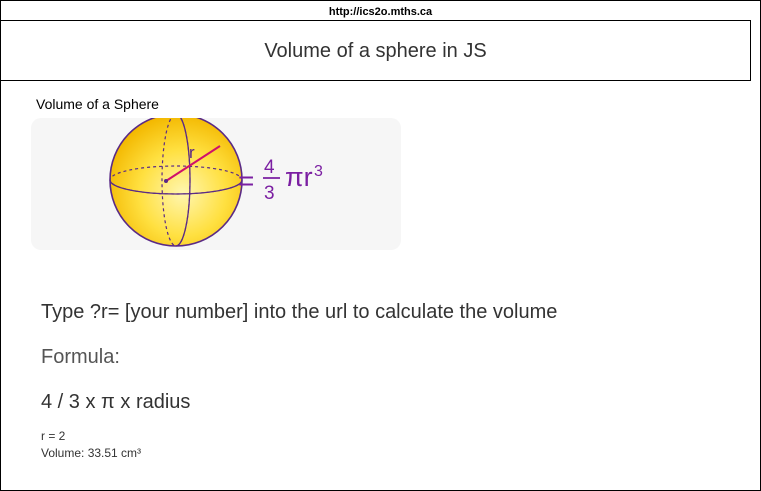 This screenshot has width=761, height=491. What do you see at coordinates (318, 171) in the screenshot?
I see `exponent: 3` at bounding box center [318, 171].